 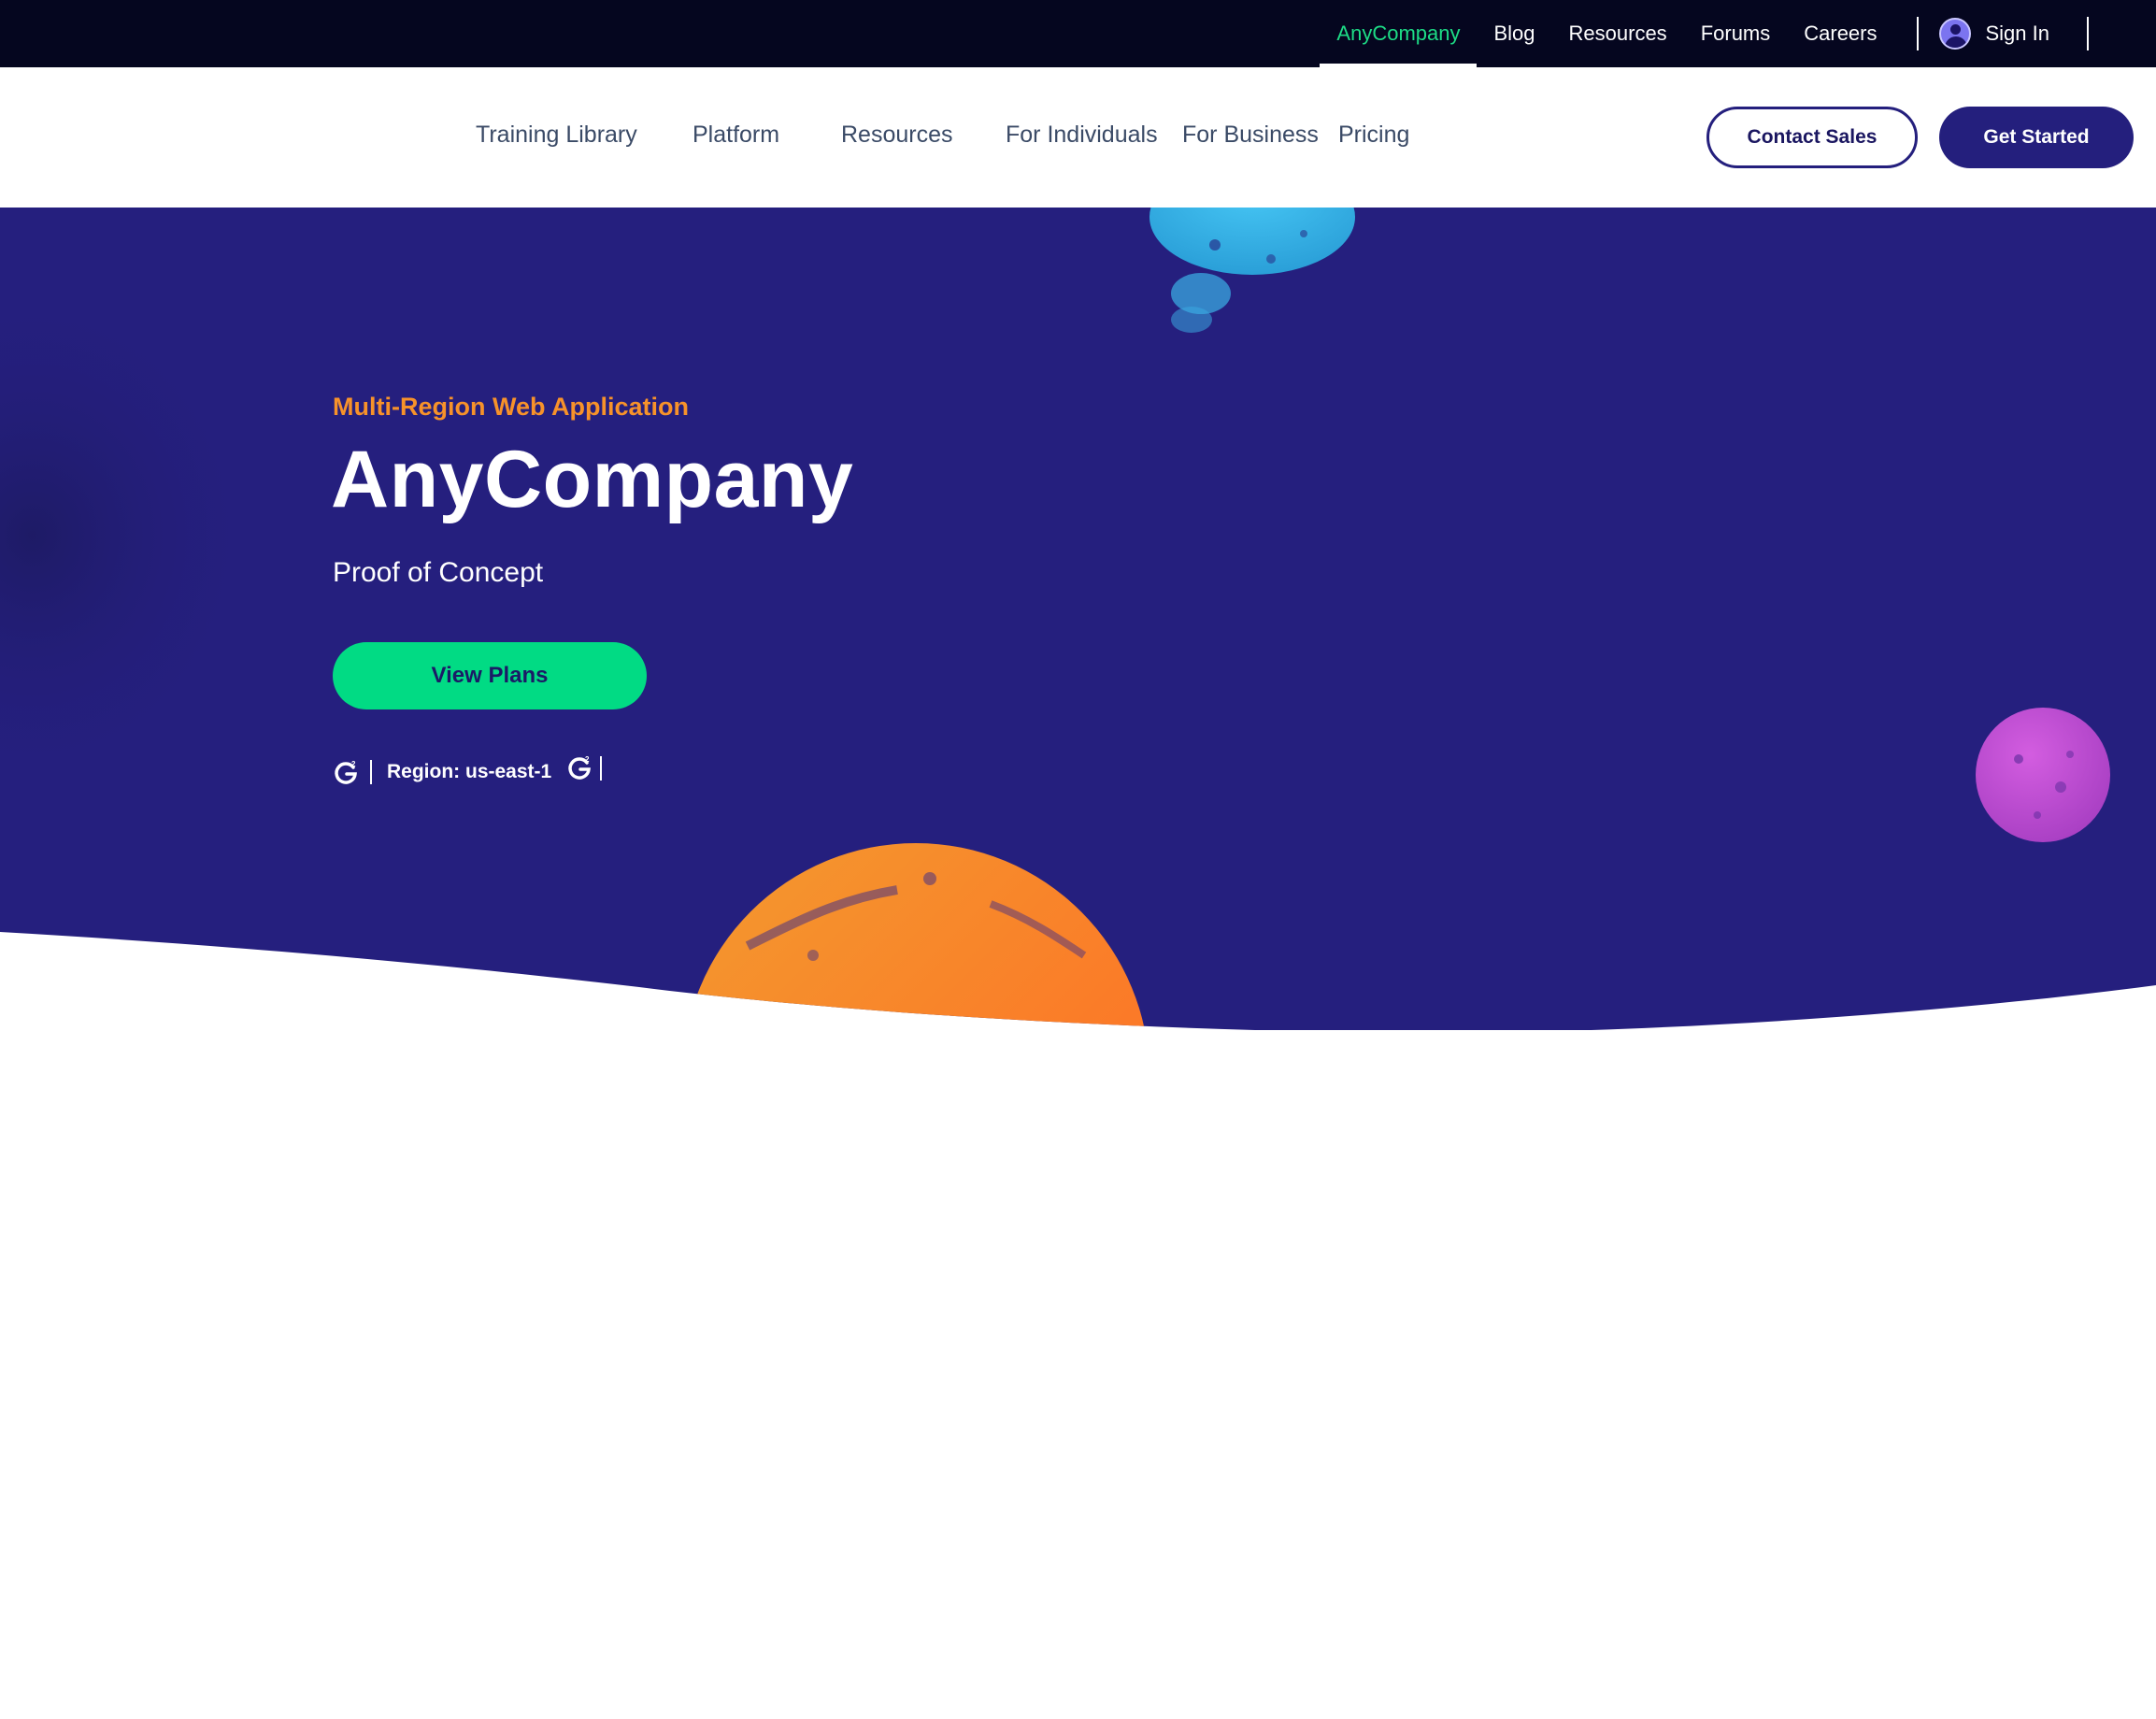 What do you see at coordinates (2018, 33) in the screenshot?
I see `sign-in-label: Sign In` at bounding box center [2018, 33].